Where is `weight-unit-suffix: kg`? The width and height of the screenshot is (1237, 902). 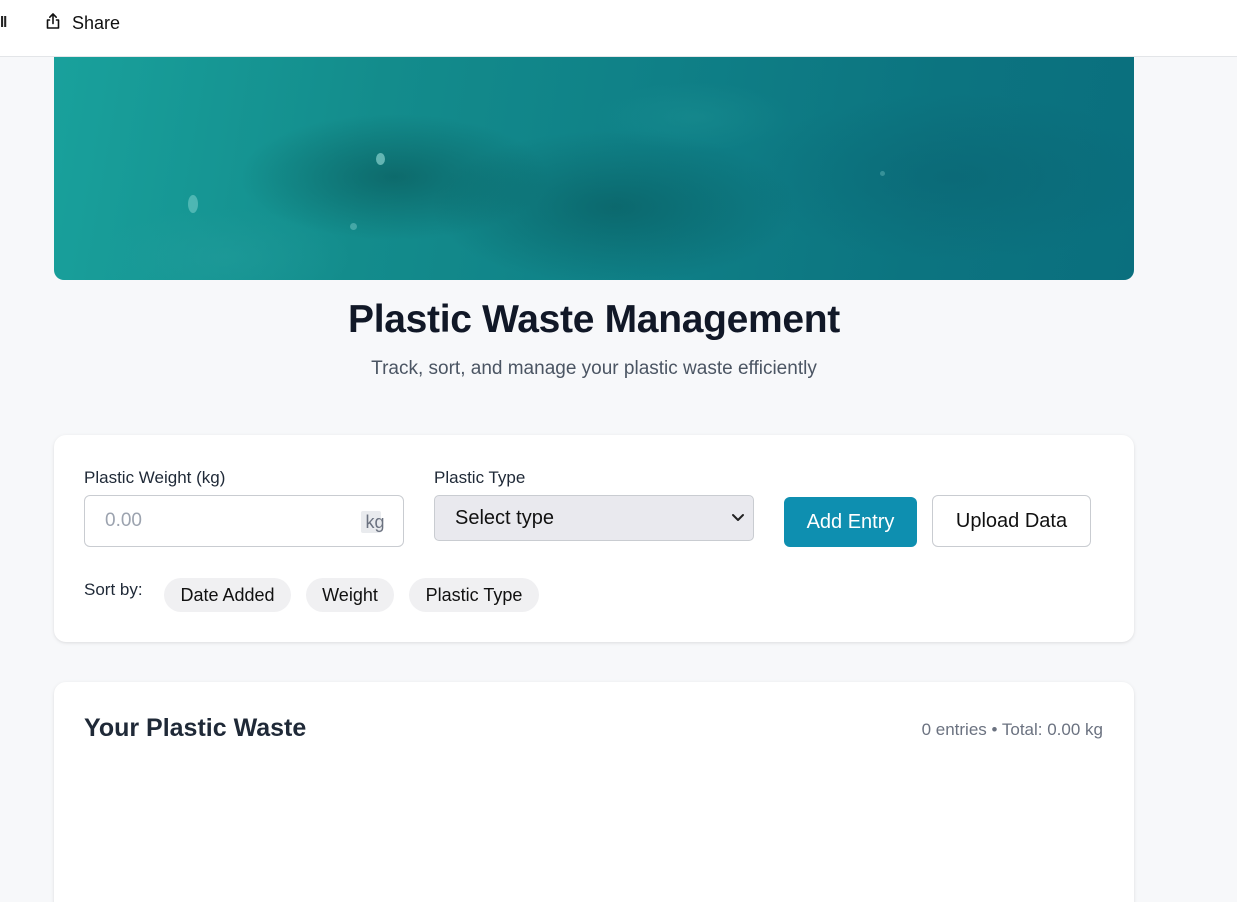 weight-unit-suffix: kg is located at coordinates (375, 522).